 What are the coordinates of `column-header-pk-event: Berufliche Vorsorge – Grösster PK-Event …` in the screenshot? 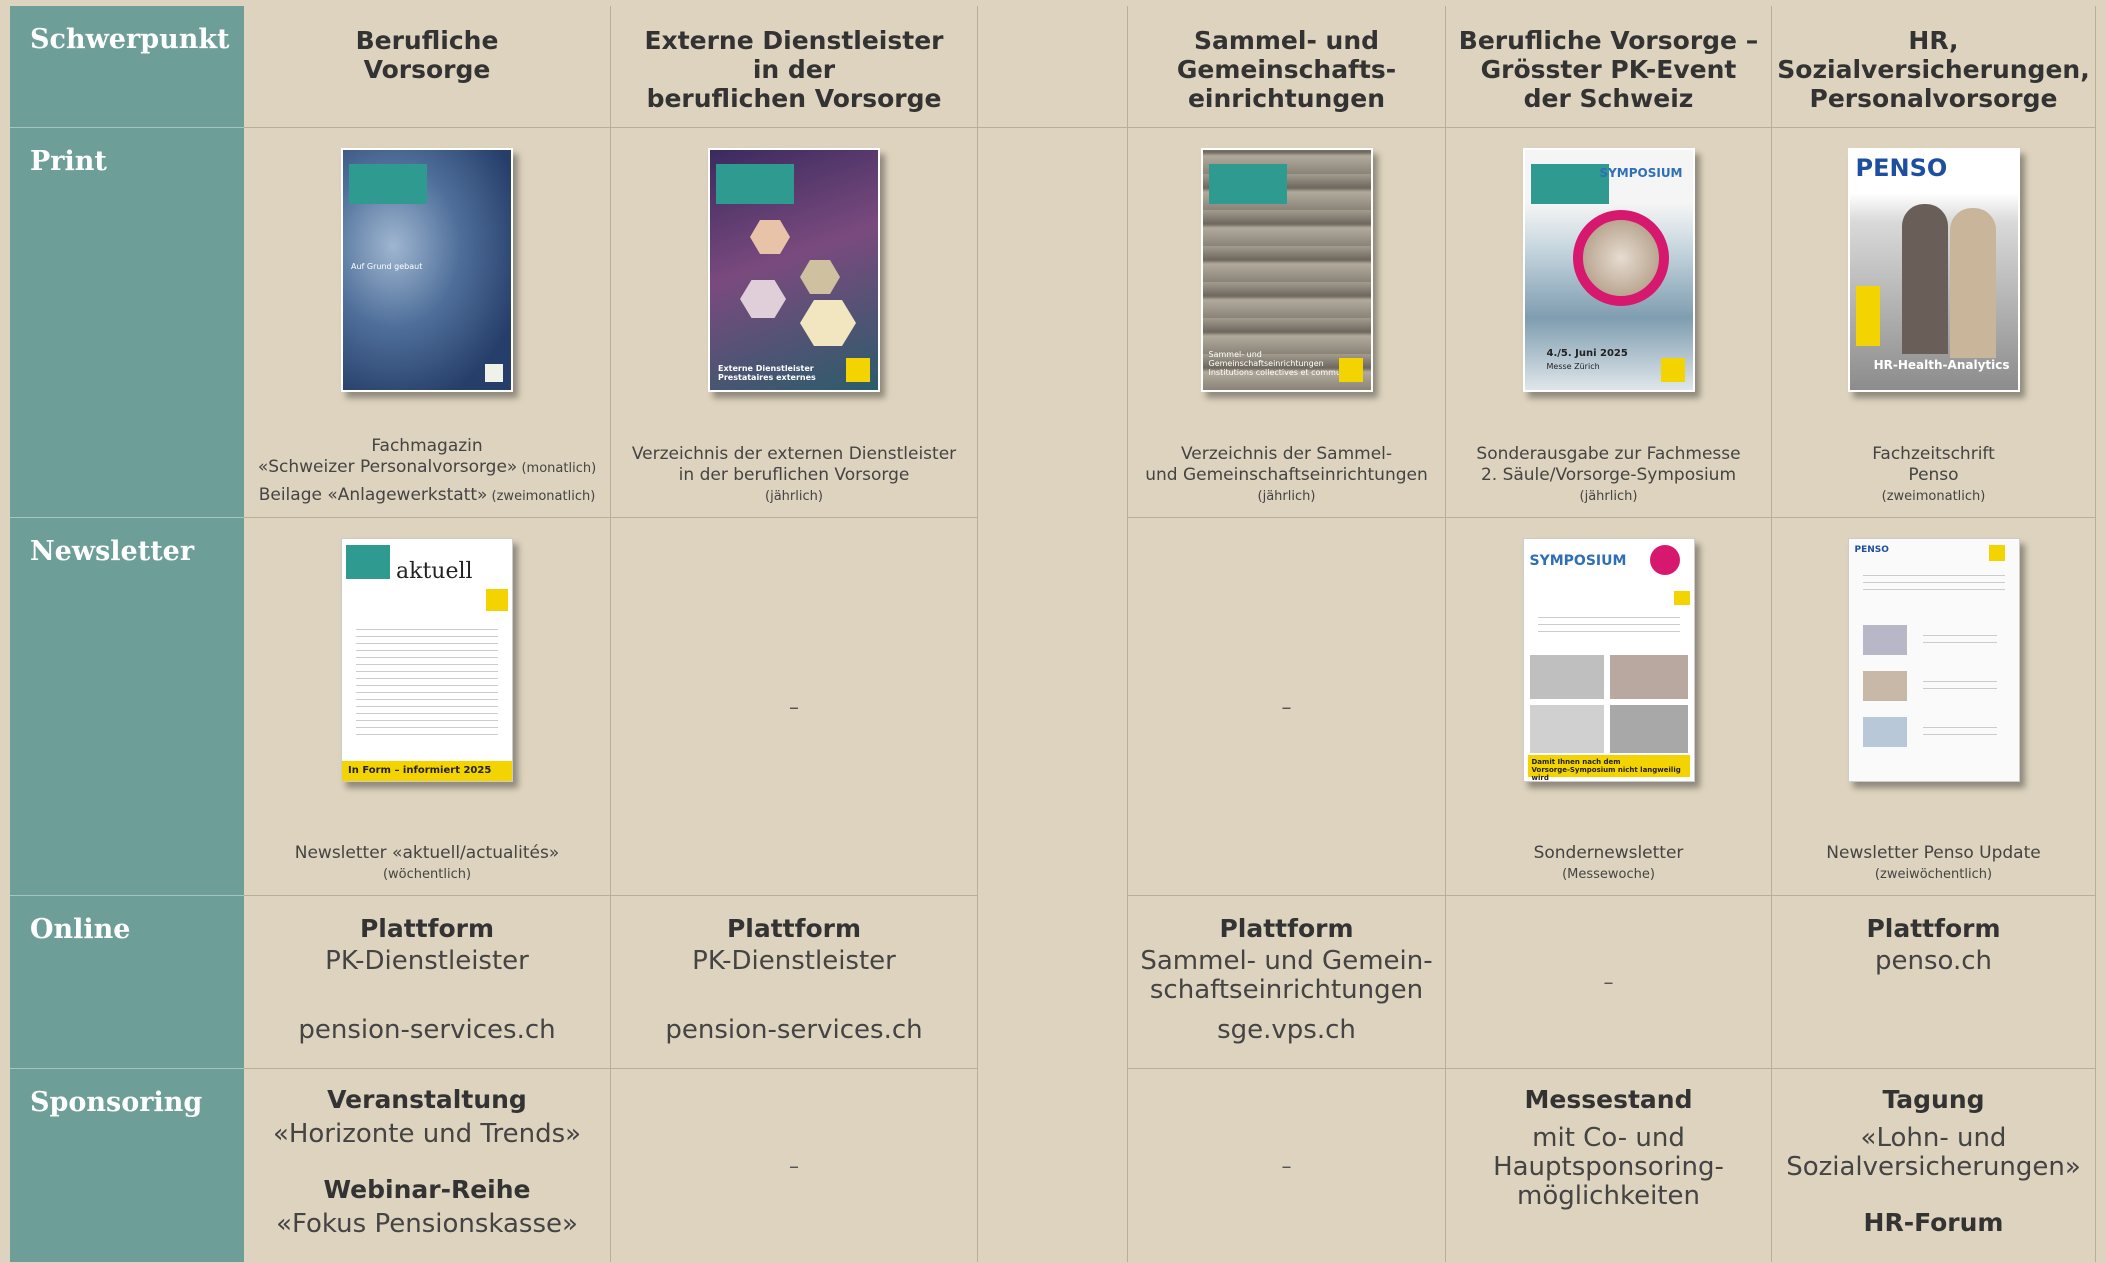 It's located at (1609, 67).